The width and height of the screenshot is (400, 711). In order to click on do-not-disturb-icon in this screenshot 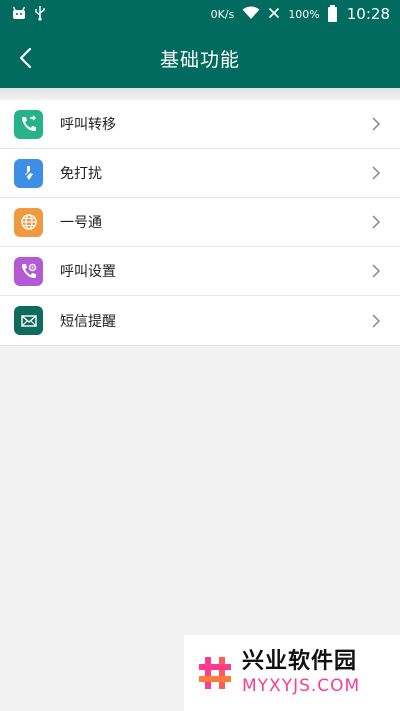, I will do `click(28, 173)`.